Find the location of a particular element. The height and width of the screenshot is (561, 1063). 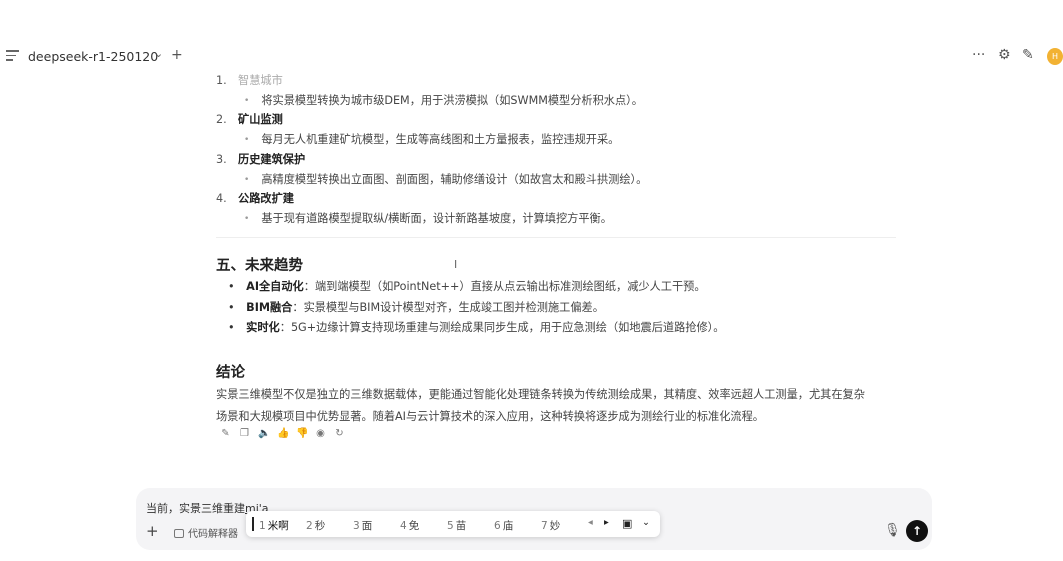

list-item-detail: 每月无人机重建矿坑模型，生成等高线图和土方量报表，监控违规开采。 is located at coordinates (431, 139).